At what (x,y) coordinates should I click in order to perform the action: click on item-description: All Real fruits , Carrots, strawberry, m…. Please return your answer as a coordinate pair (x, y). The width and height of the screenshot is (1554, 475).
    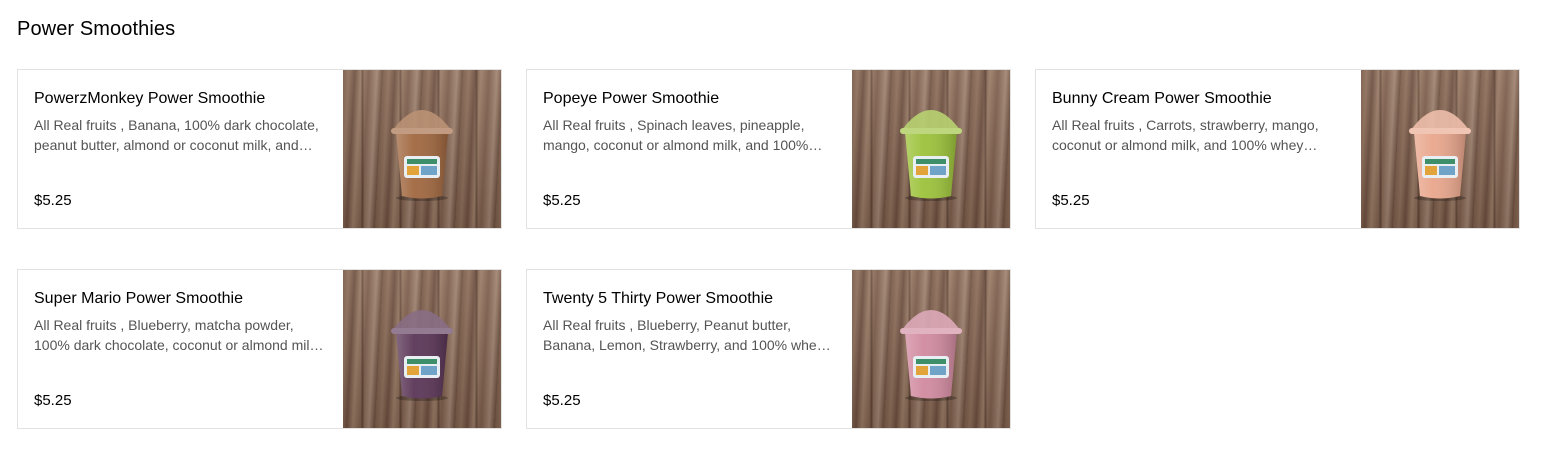
    Looking at the image, I should click on (1185, 135).